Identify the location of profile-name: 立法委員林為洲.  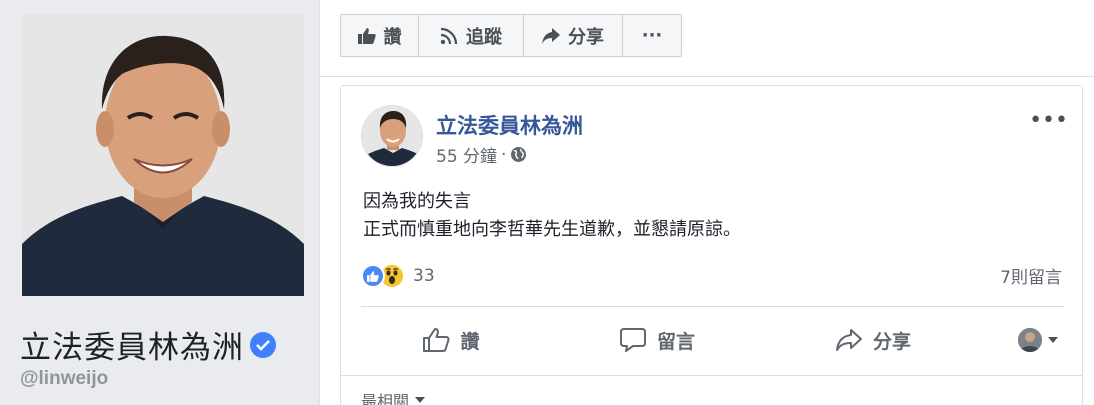
(132, 348).